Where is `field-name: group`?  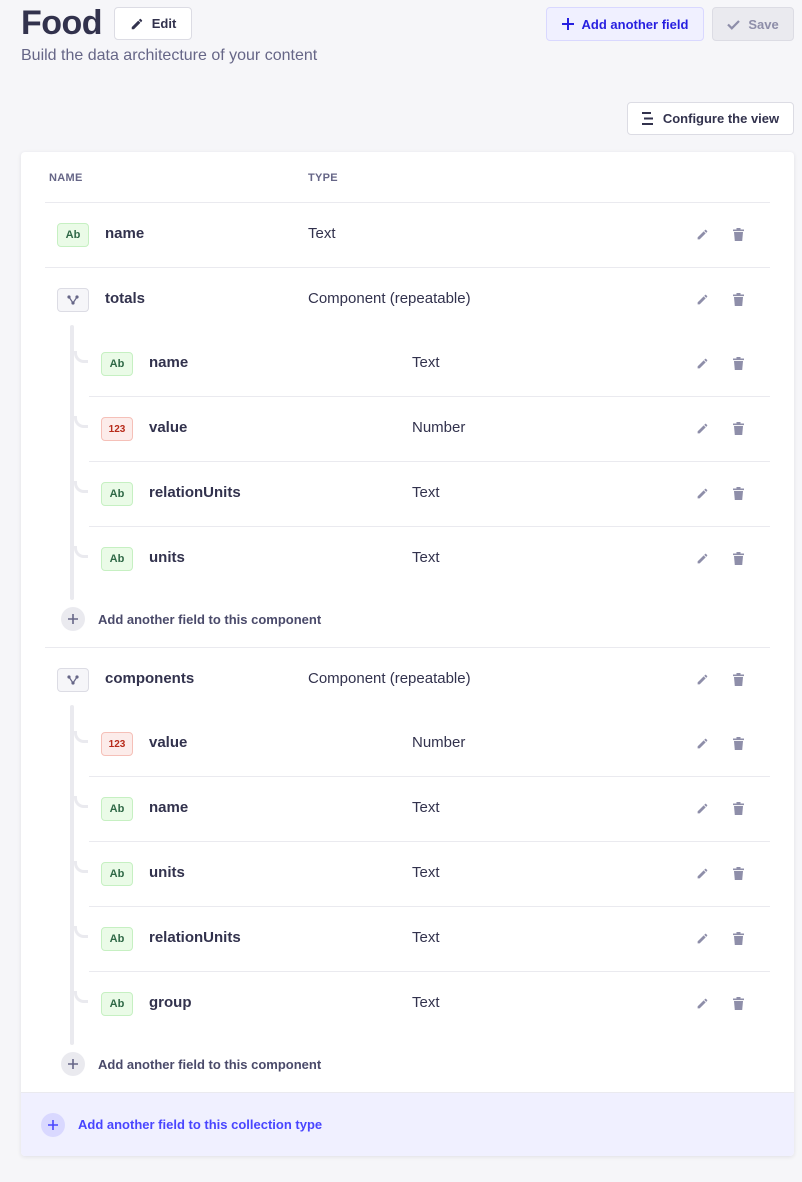 field-name: group is located at coordinates (170, 1002).